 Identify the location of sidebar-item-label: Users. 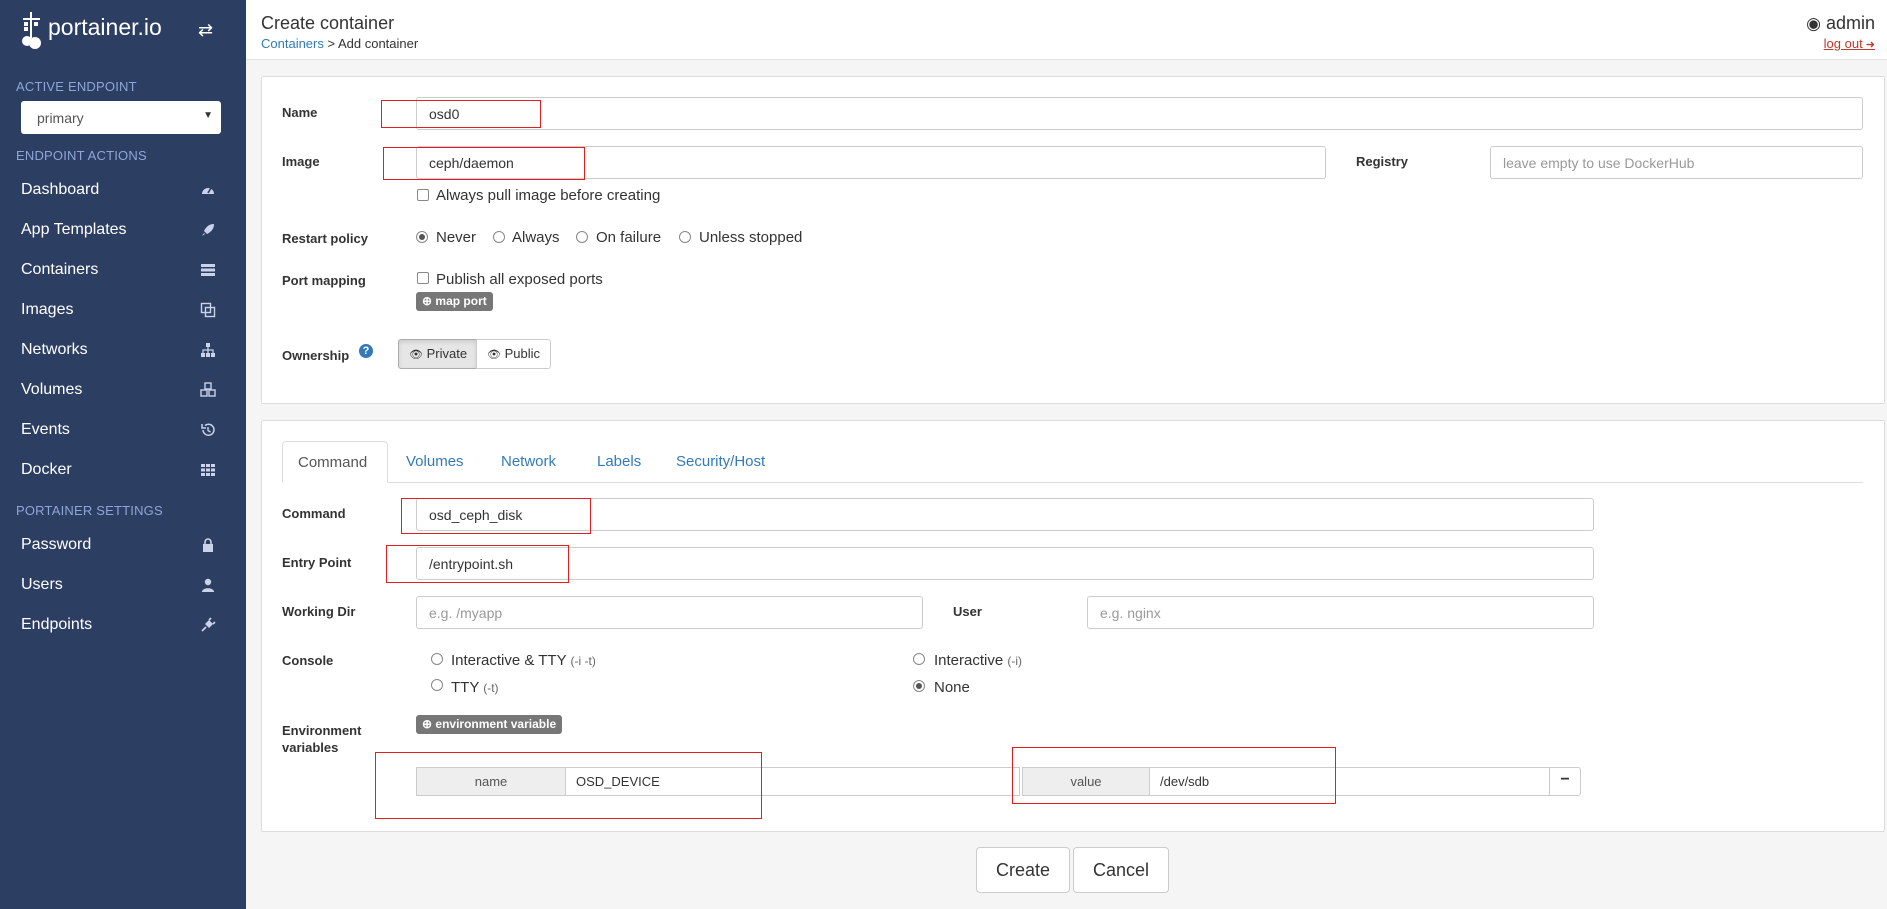
(42, 584).